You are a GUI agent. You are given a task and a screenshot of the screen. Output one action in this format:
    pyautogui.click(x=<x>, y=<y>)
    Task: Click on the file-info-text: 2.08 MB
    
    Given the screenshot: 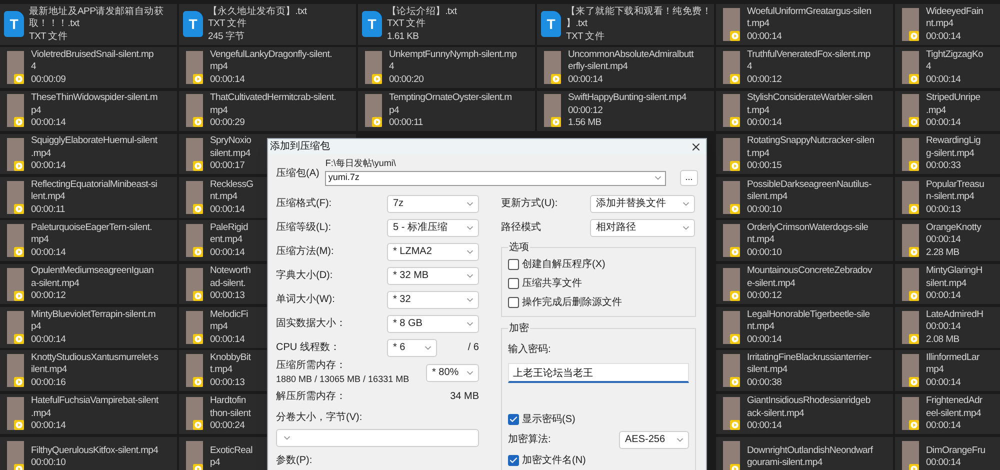 What is the action you would take?
    pyautogui.click(x=943, y=340)
    